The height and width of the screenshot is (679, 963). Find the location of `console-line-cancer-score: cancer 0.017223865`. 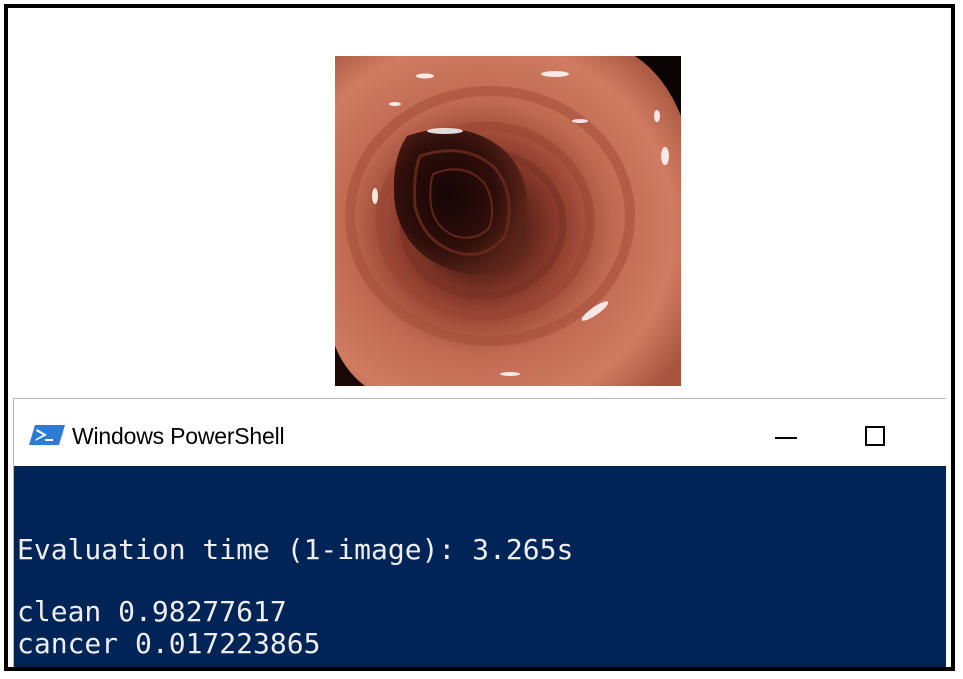

console-line-cancer-score: cancer 0.017223865 is located at coordinates (169, 643).